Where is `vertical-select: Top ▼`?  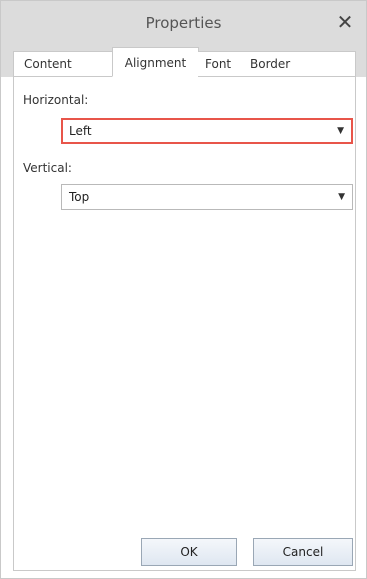 vertical-select: Top ▼ is located at coordinates (207, 197).